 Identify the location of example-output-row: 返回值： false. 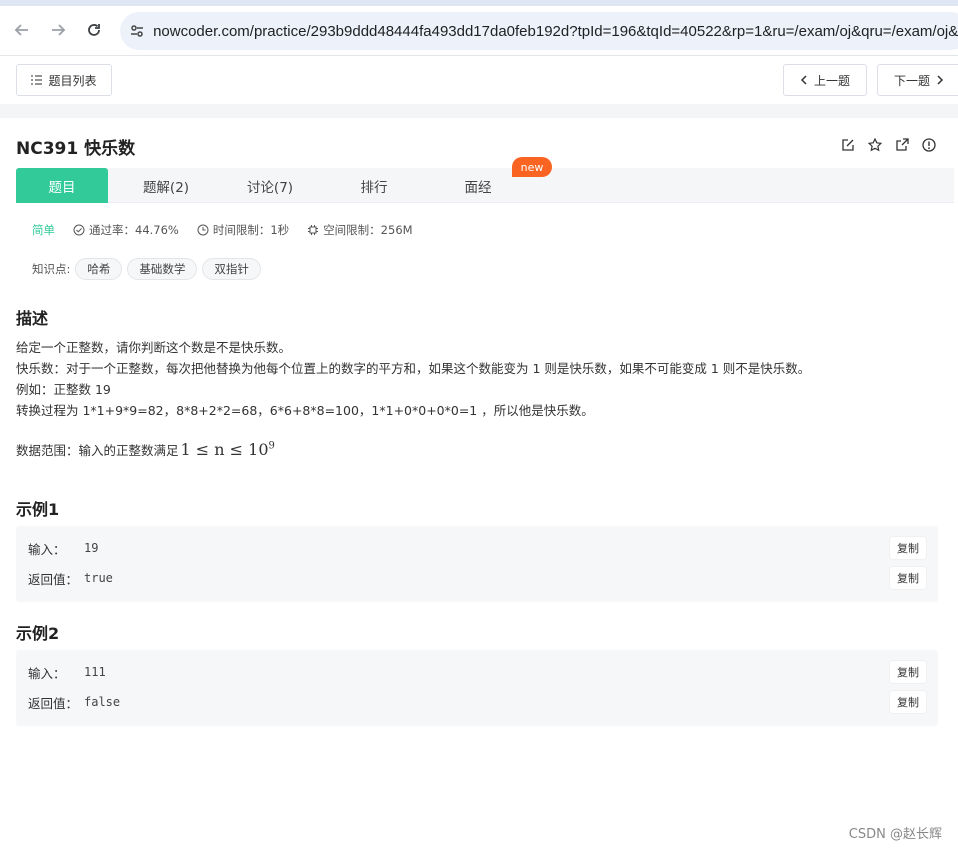
(74, 702).